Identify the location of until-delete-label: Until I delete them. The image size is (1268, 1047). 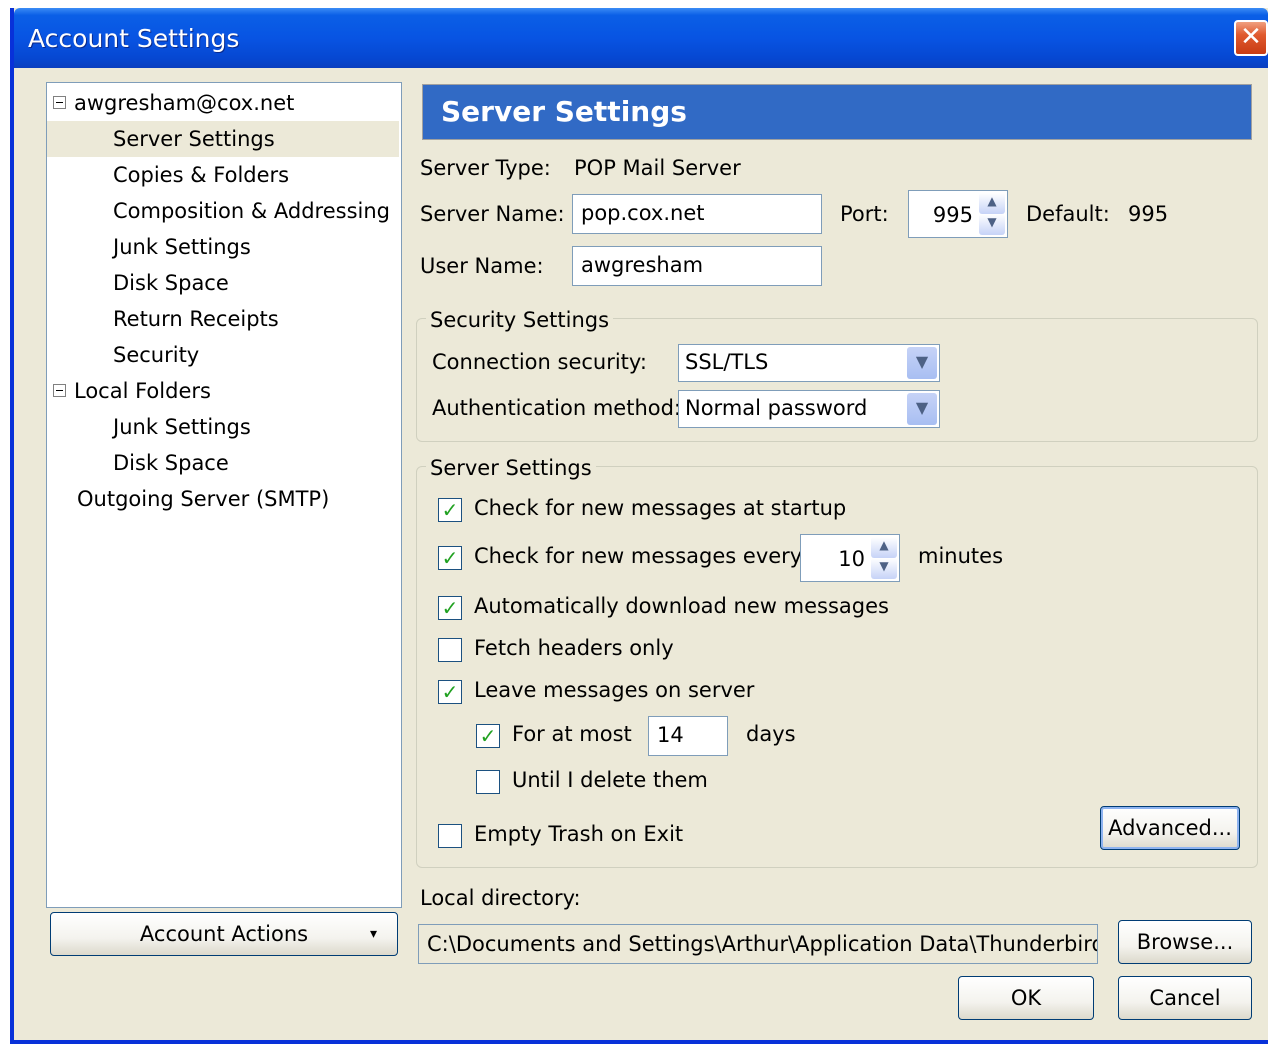
(610, 780).